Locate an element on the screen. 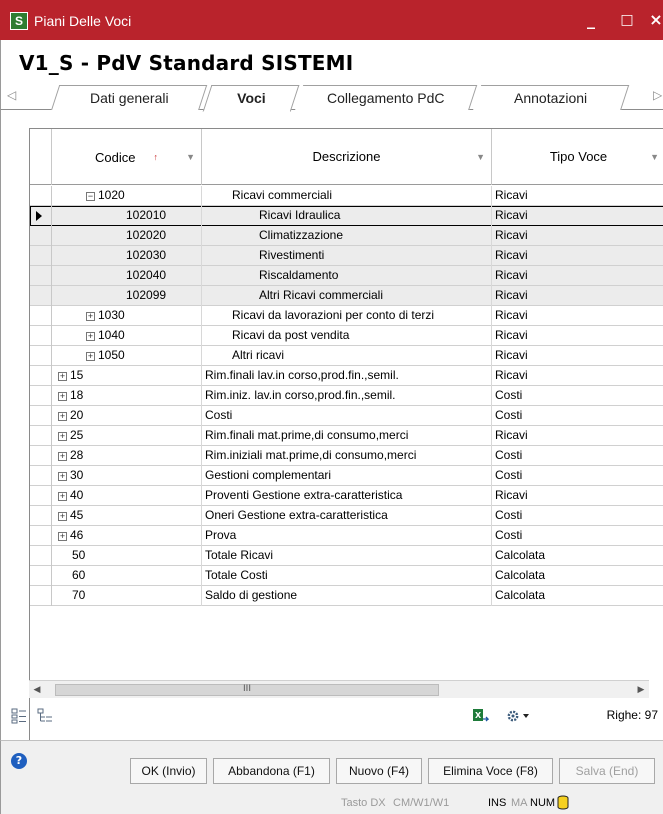 This screenshot has width=663, height=814. table-row: 50 Totale Ricavi Calcolata is located at coordinates (346, 556).